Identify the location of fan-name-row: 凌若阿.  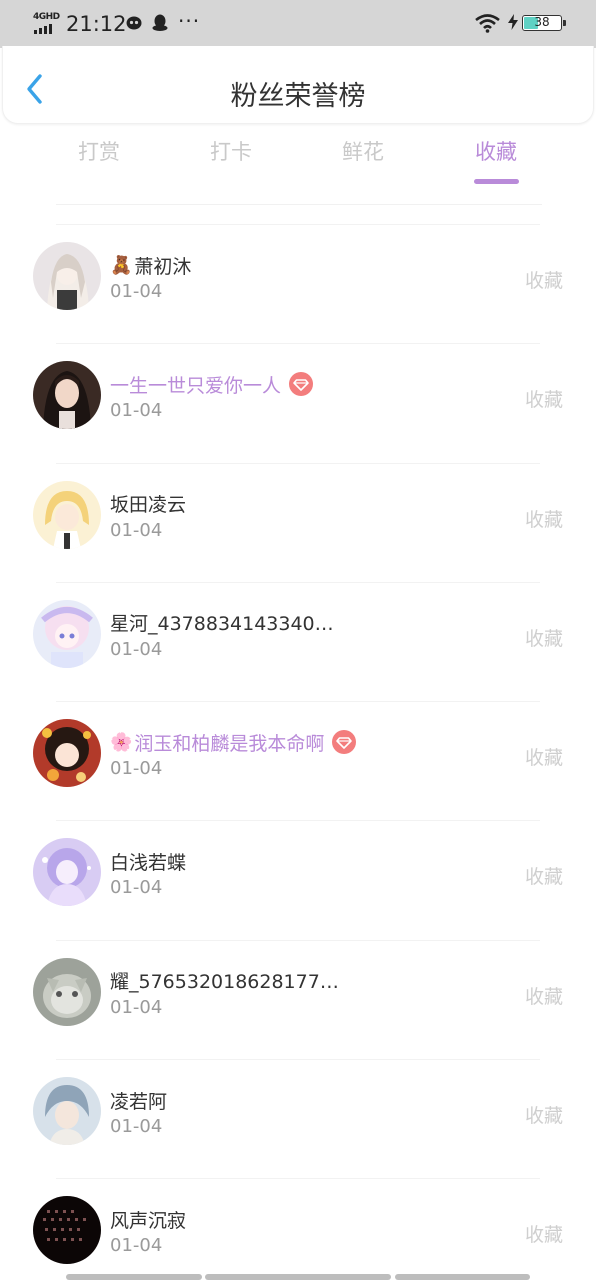
(138, 1100).